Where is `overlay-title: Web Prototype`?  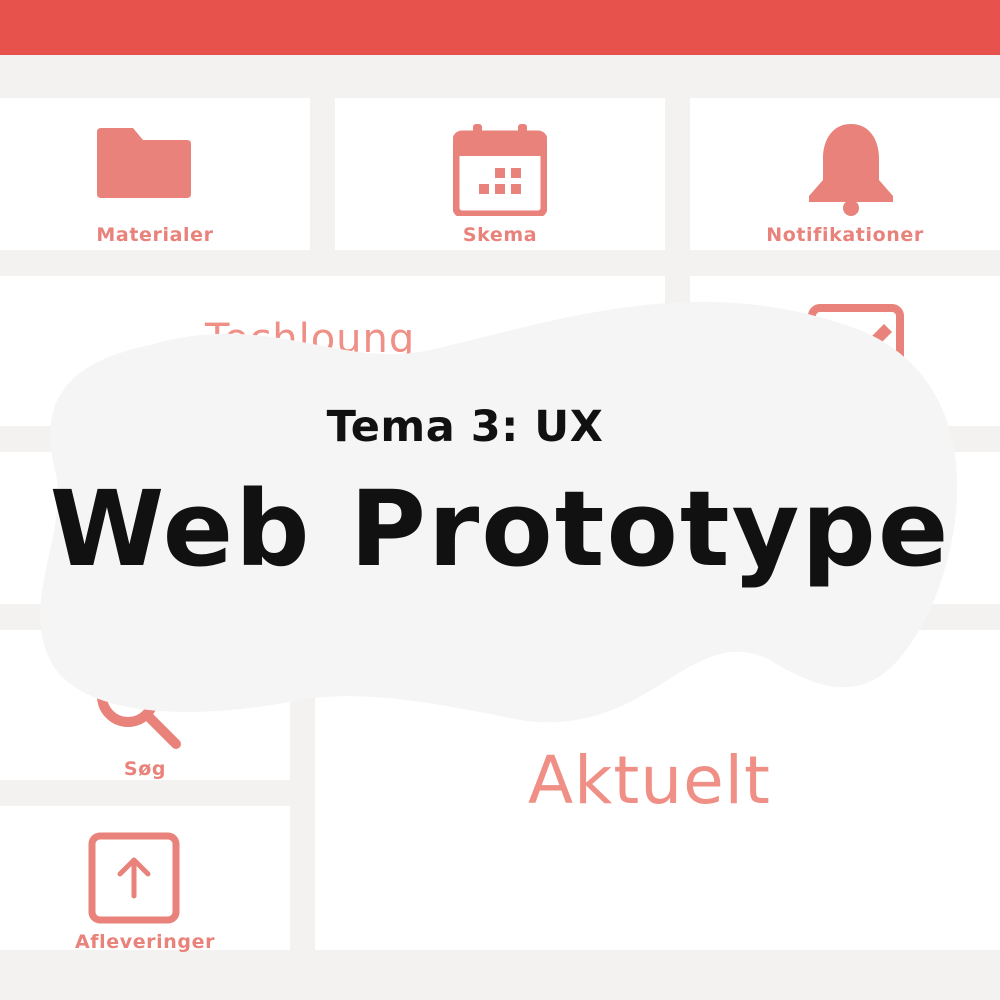 overlay-title: Web Prototype is located at coordinates (500, 529).